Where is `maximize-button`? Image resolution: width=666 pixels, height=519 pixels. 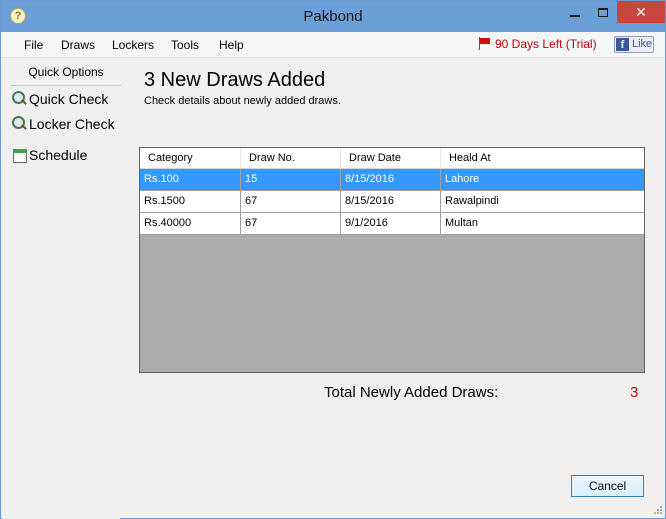 maximize-button is located at coordinates (603, 12).